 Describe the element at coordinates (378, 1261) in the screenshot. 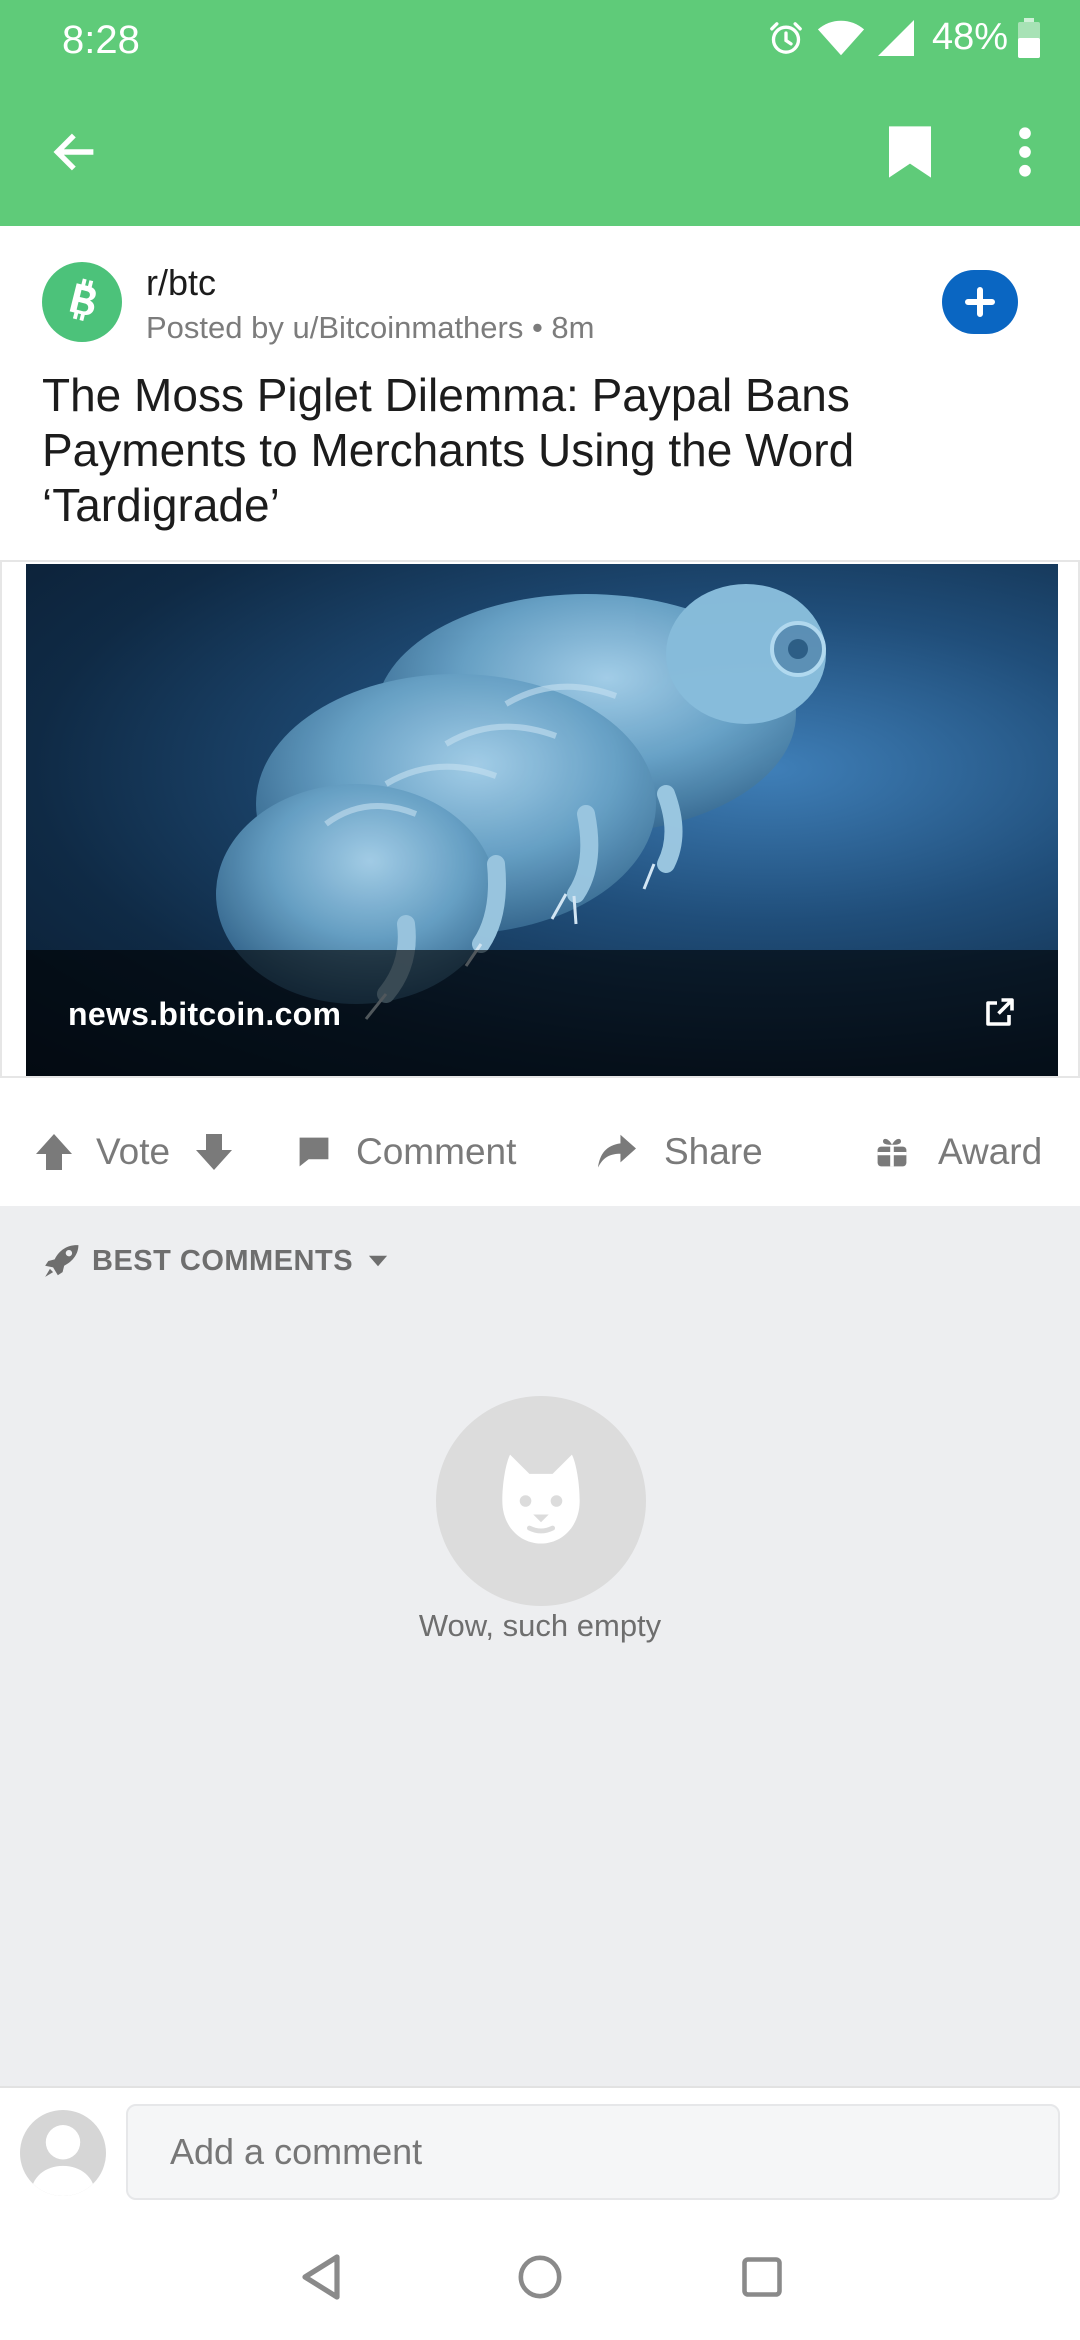

I see `caret-down-icon` at that location.